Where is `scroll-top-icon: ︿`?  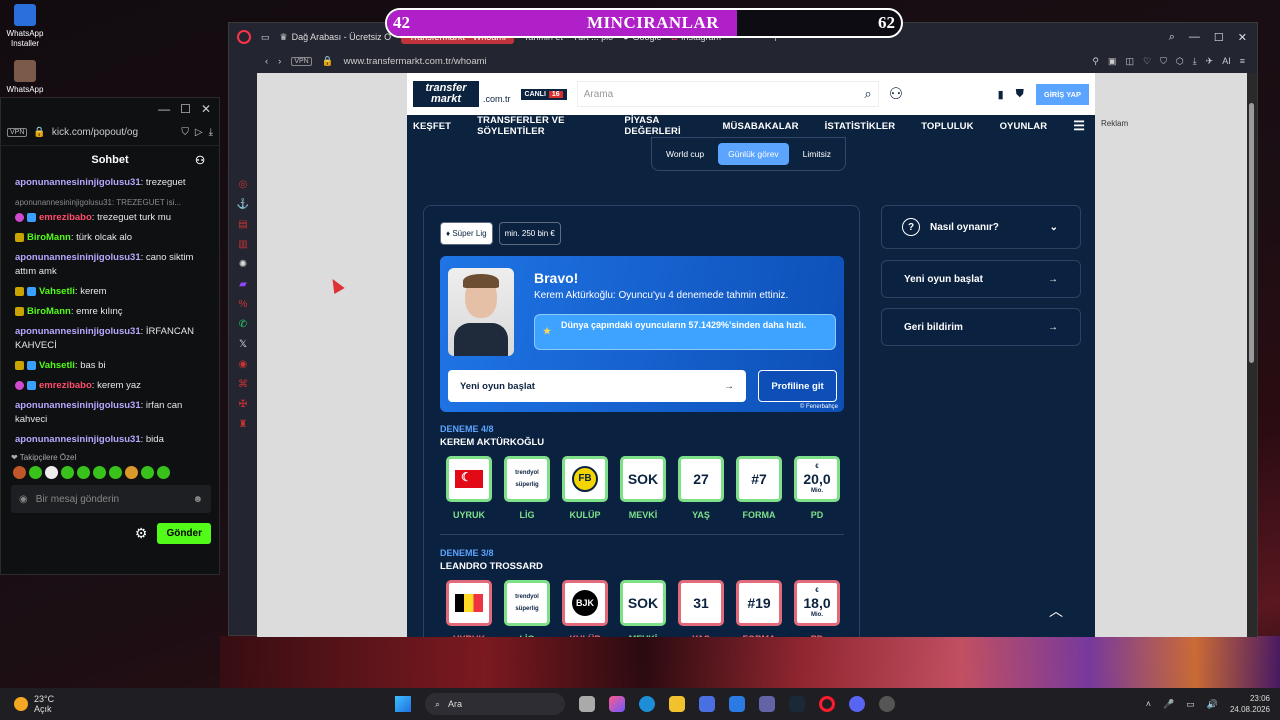
scroll-top-icon: ︿ is located at coordinates (1056, 611).